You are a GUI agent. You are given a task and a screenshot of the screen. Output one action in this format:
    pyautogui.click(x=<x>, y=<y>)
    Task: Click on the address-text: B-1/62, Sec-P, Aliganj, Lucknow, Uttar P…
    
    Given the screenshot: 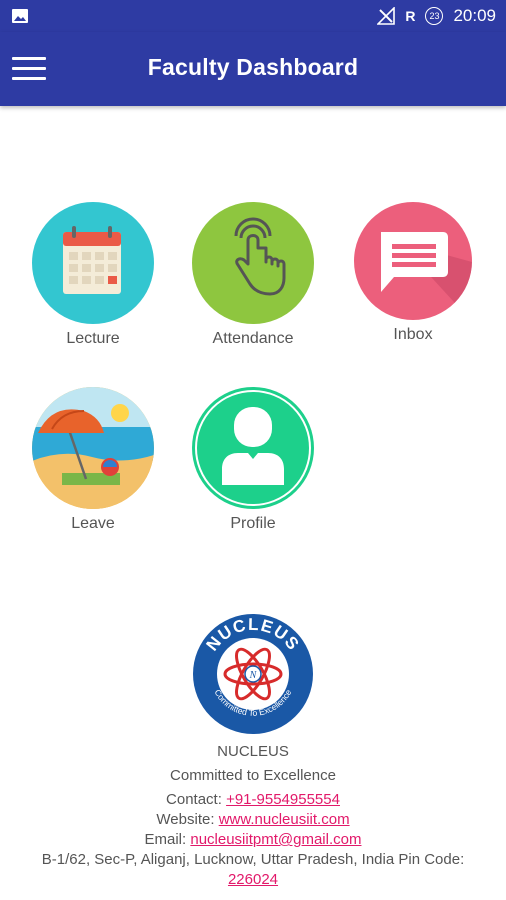 What is the action you would take?
    pyautogui.click(x=253, y=859)
    